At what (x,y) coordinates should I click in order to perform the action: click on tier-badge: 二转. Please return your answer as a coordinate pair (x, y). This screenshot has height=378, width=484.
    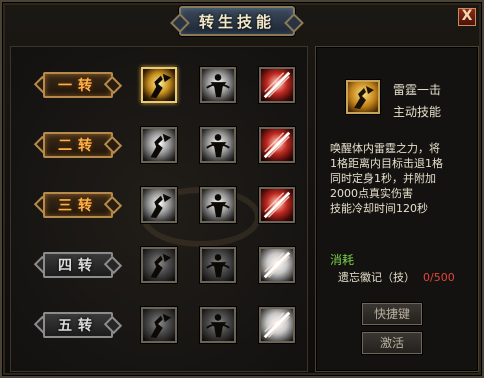
    Looking at the image, I should click on (78, 145).